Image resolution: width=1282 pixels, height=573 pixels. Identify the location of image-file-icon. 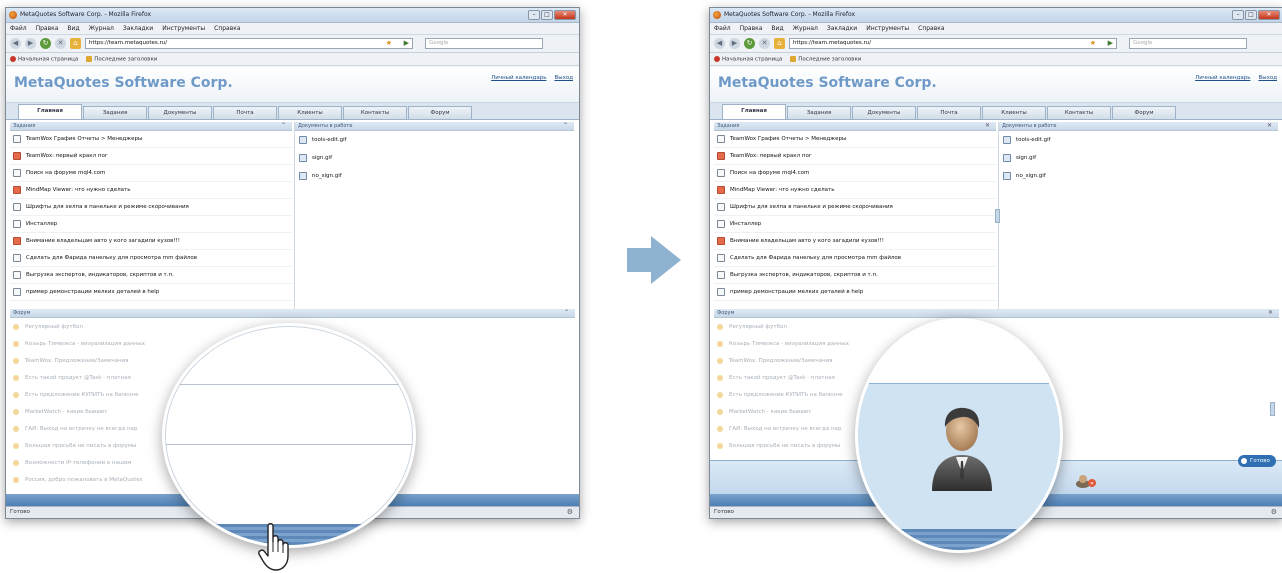
(1007, 158).